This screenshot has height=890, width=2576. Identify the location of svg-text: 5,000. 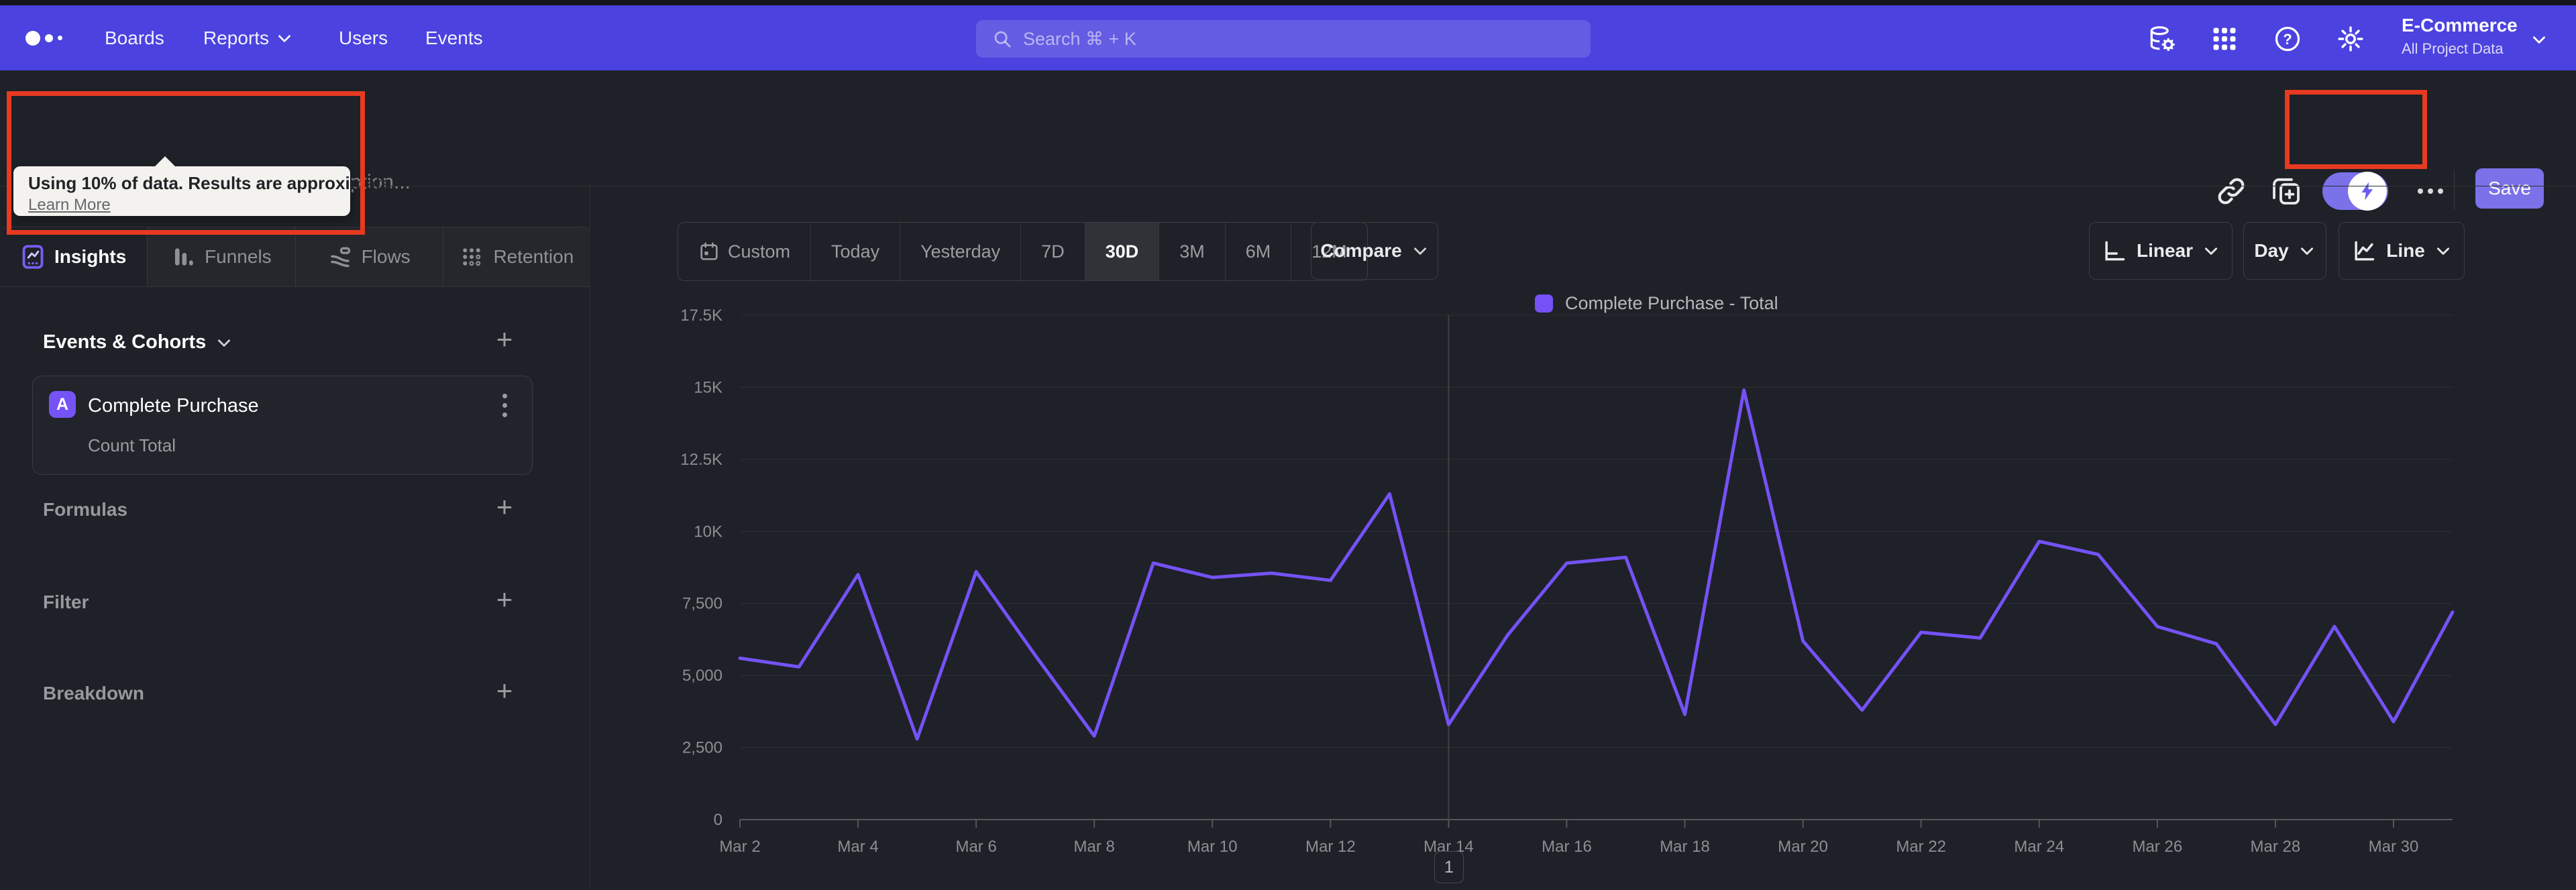
(702, 676).